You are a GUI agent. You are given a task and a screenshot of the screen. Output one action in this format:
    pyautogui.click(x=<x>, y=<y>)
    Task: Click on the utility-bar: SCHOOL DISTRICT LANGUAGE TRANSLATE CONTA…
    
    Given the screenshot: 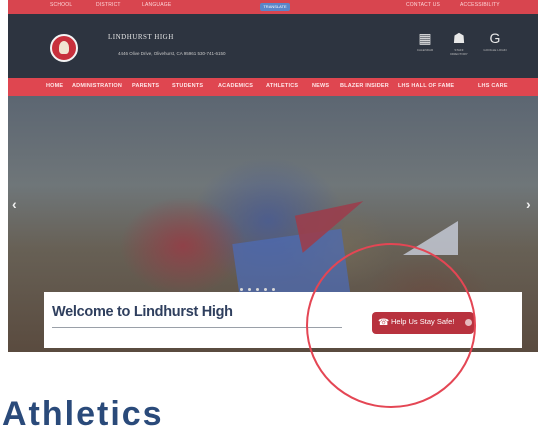 What is the action you would take?
    pyautogui.click(x=273, y=7)
    